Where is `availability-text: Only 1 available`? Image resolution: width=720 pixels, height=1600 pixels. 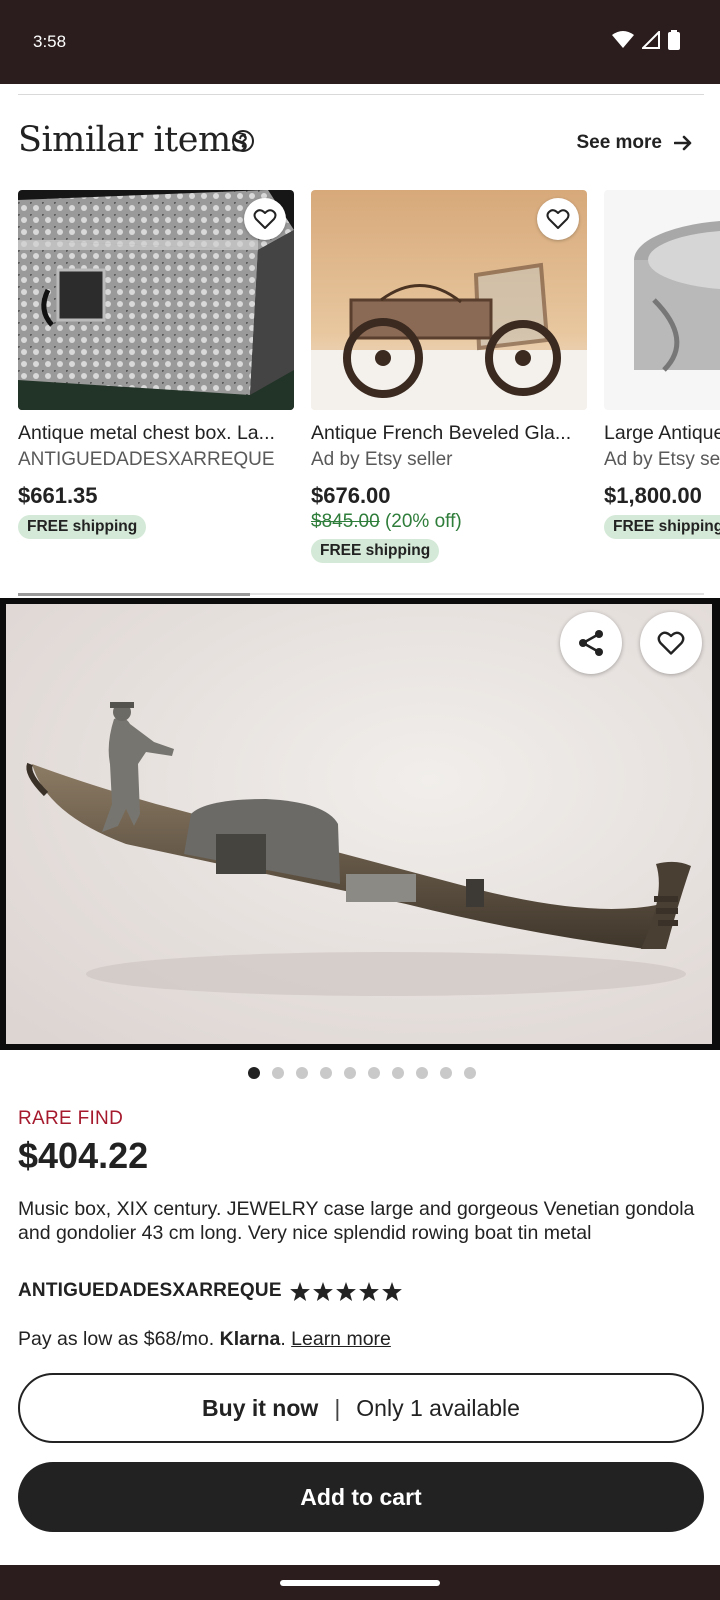
availability-text: Only 1 available is located at coordinates (438, 1407).